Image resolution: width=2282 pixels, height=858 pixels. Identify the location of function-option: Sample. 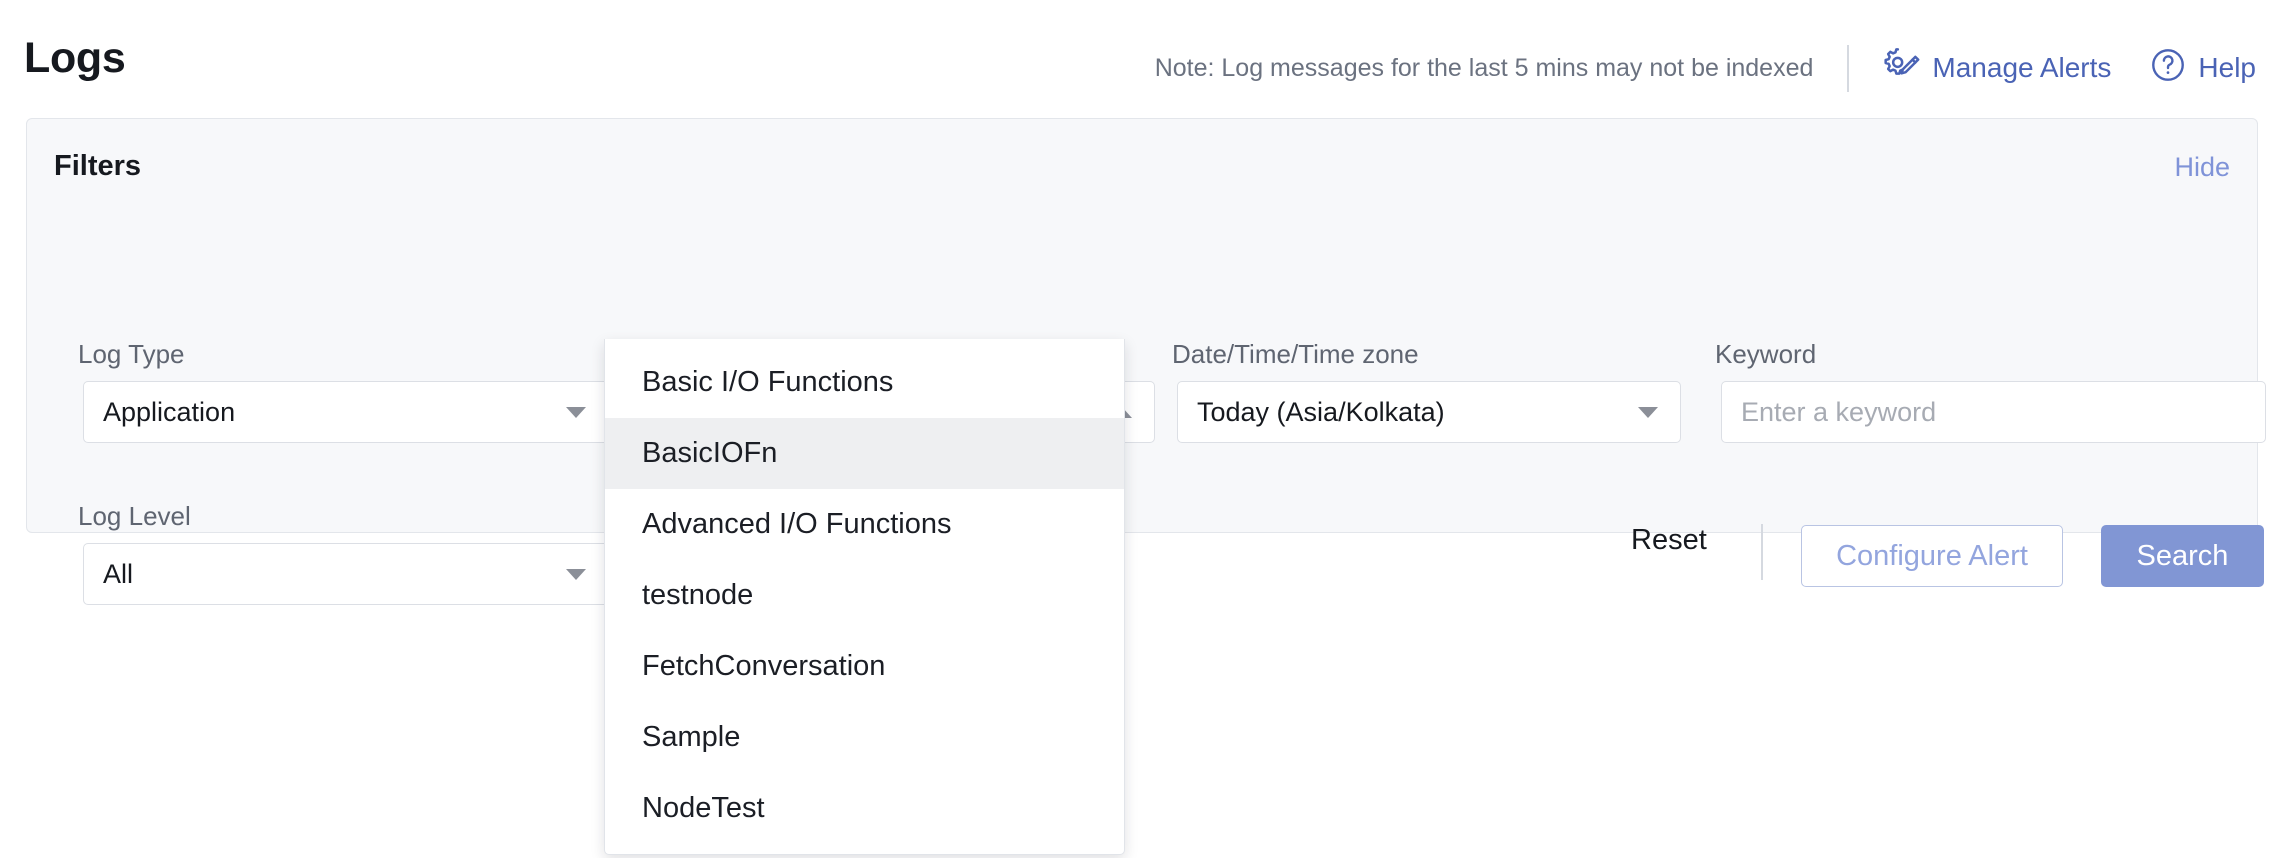
(864, 737).